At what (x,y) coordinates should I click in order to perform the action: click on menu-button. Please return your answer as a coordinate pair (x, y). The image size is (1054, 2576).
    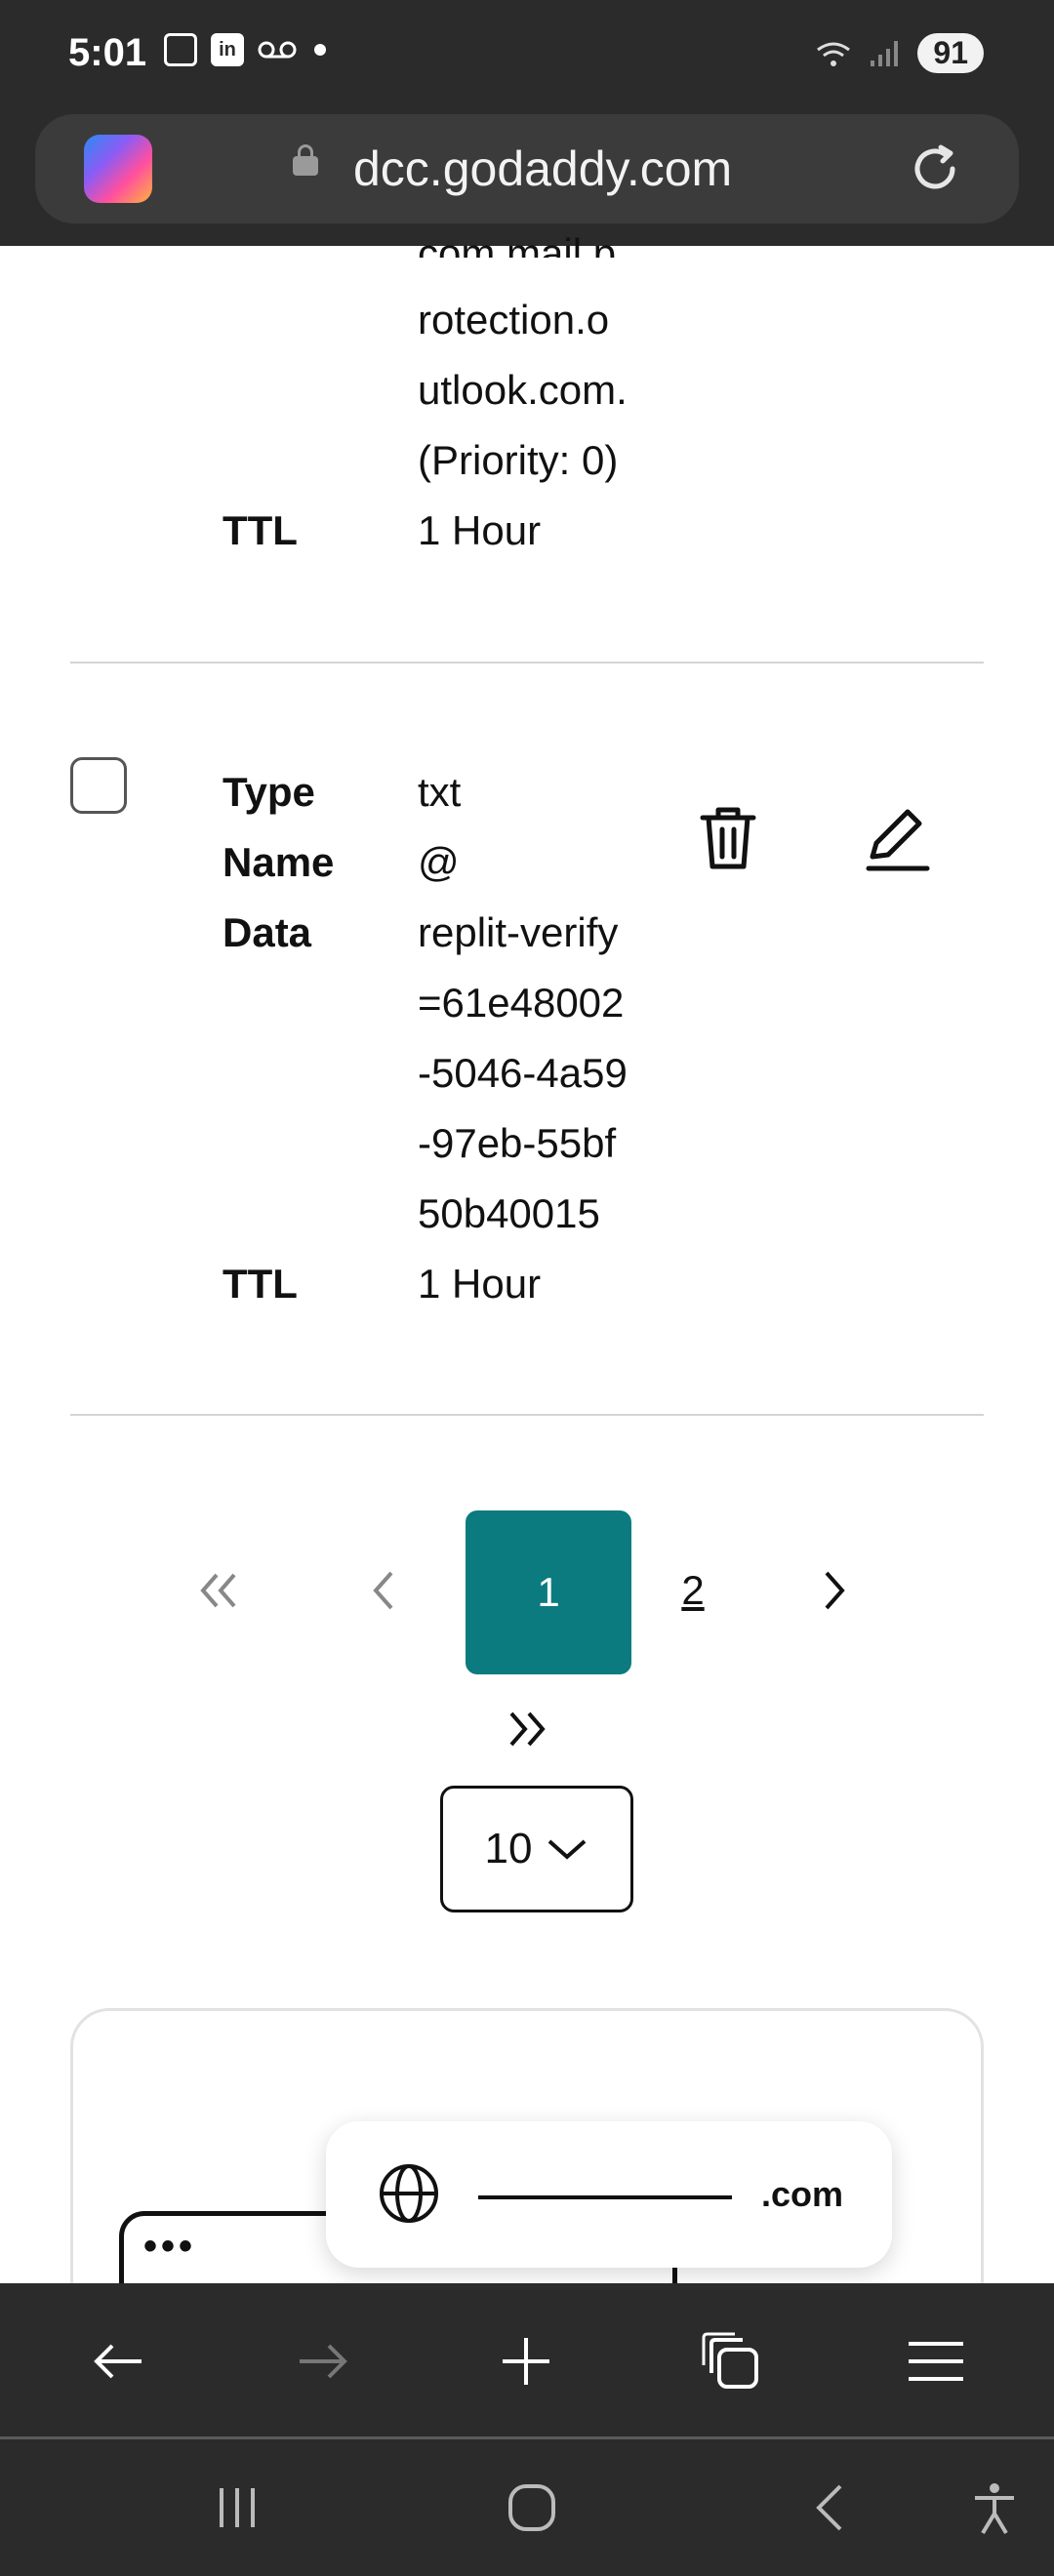
    Looking at the image, I should click on (936, 2361).